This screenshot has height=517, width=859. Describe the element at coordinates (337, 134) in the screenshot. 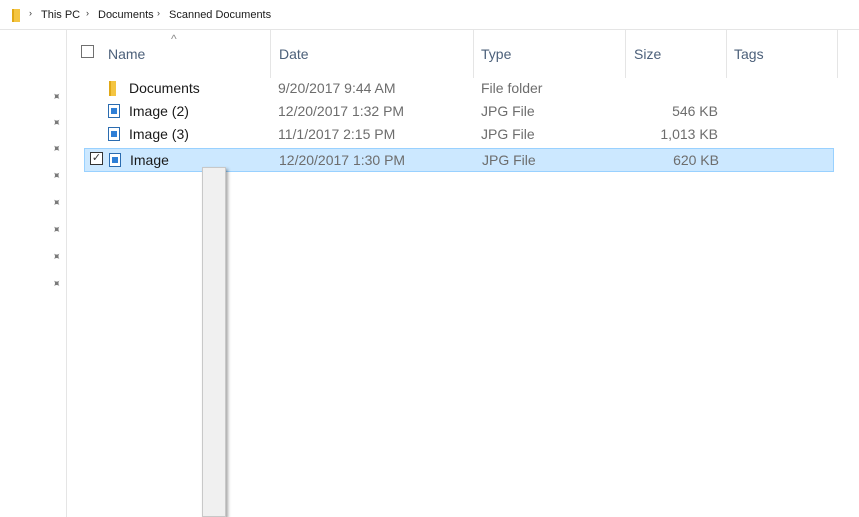

I see `file-date: 11/1/2017 2:15 PM` at that location.